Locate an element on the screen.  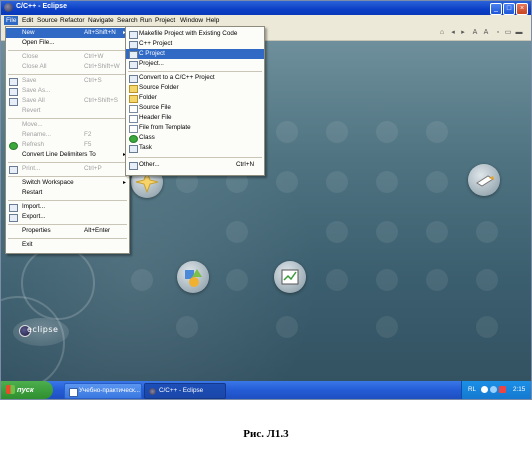
menu-edit: Edit is located at coordinates (27, 20).